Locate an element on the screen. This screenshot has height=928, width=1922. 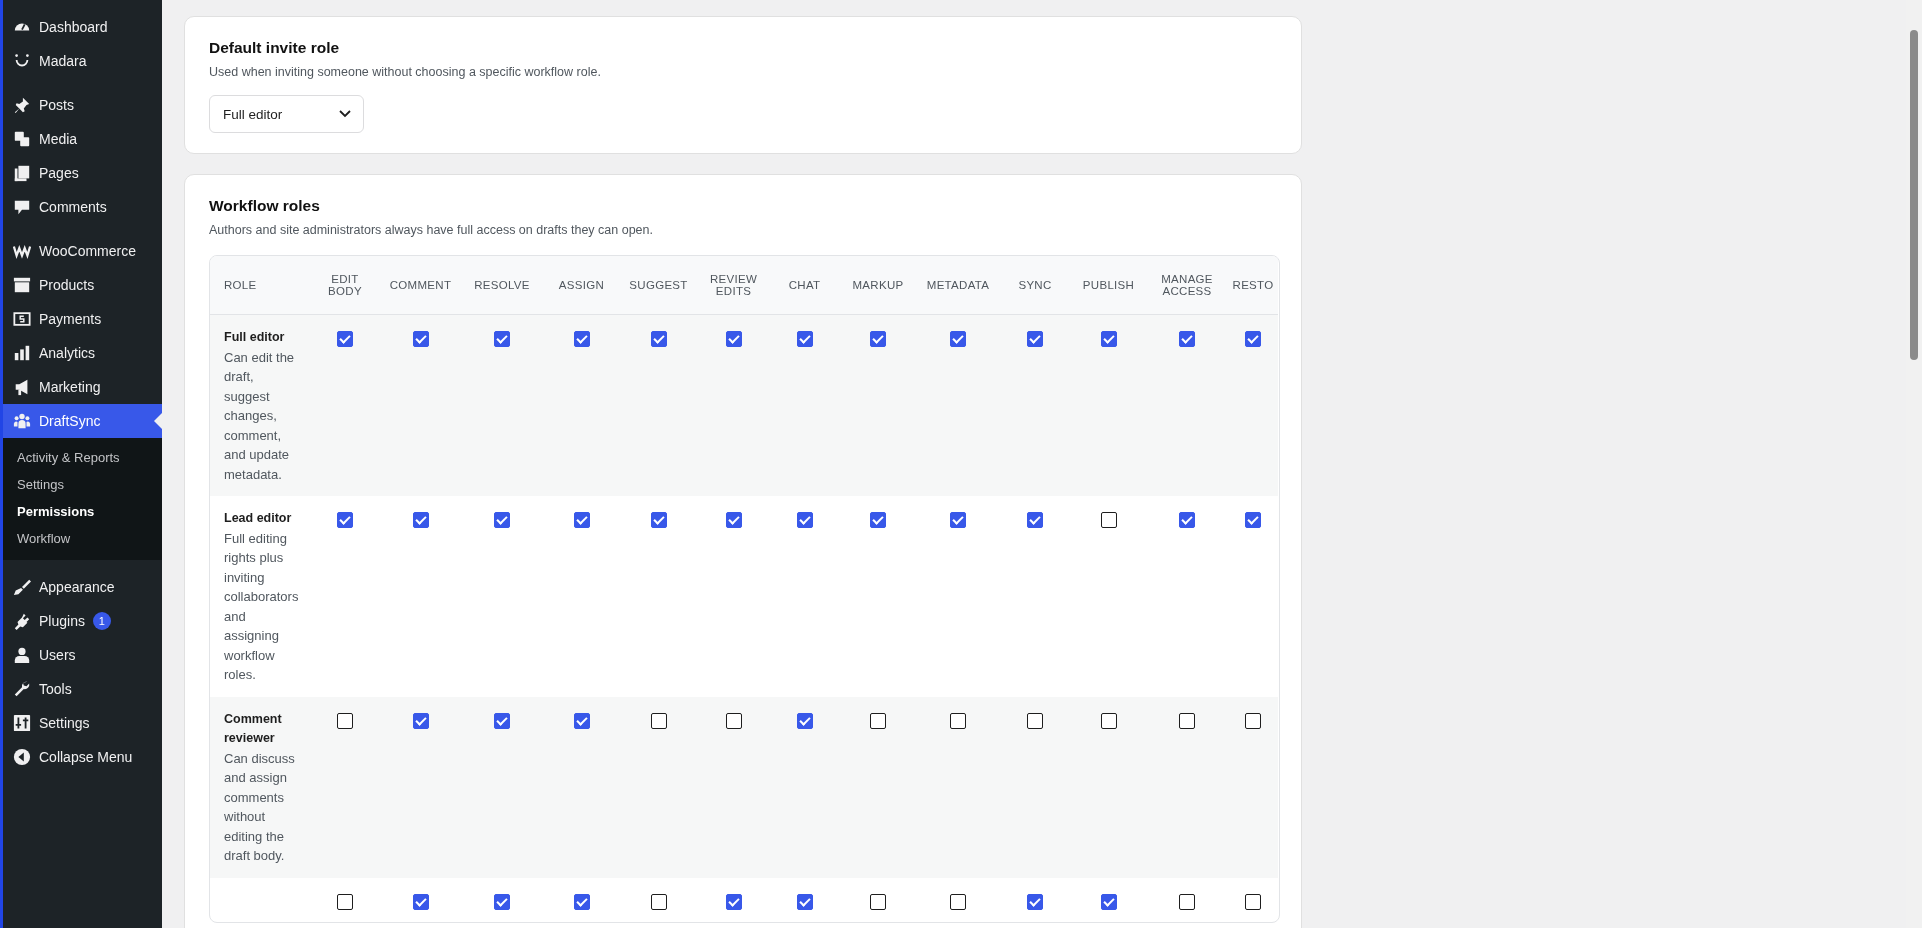
dollar-icon is located at coordinates (22, 319).